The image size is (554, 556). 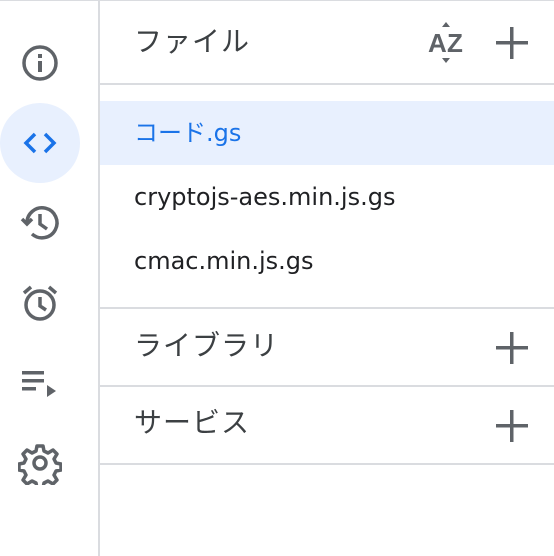 I want to click on file-item: cmac.min.js.gs, so click(x=327, y=261).